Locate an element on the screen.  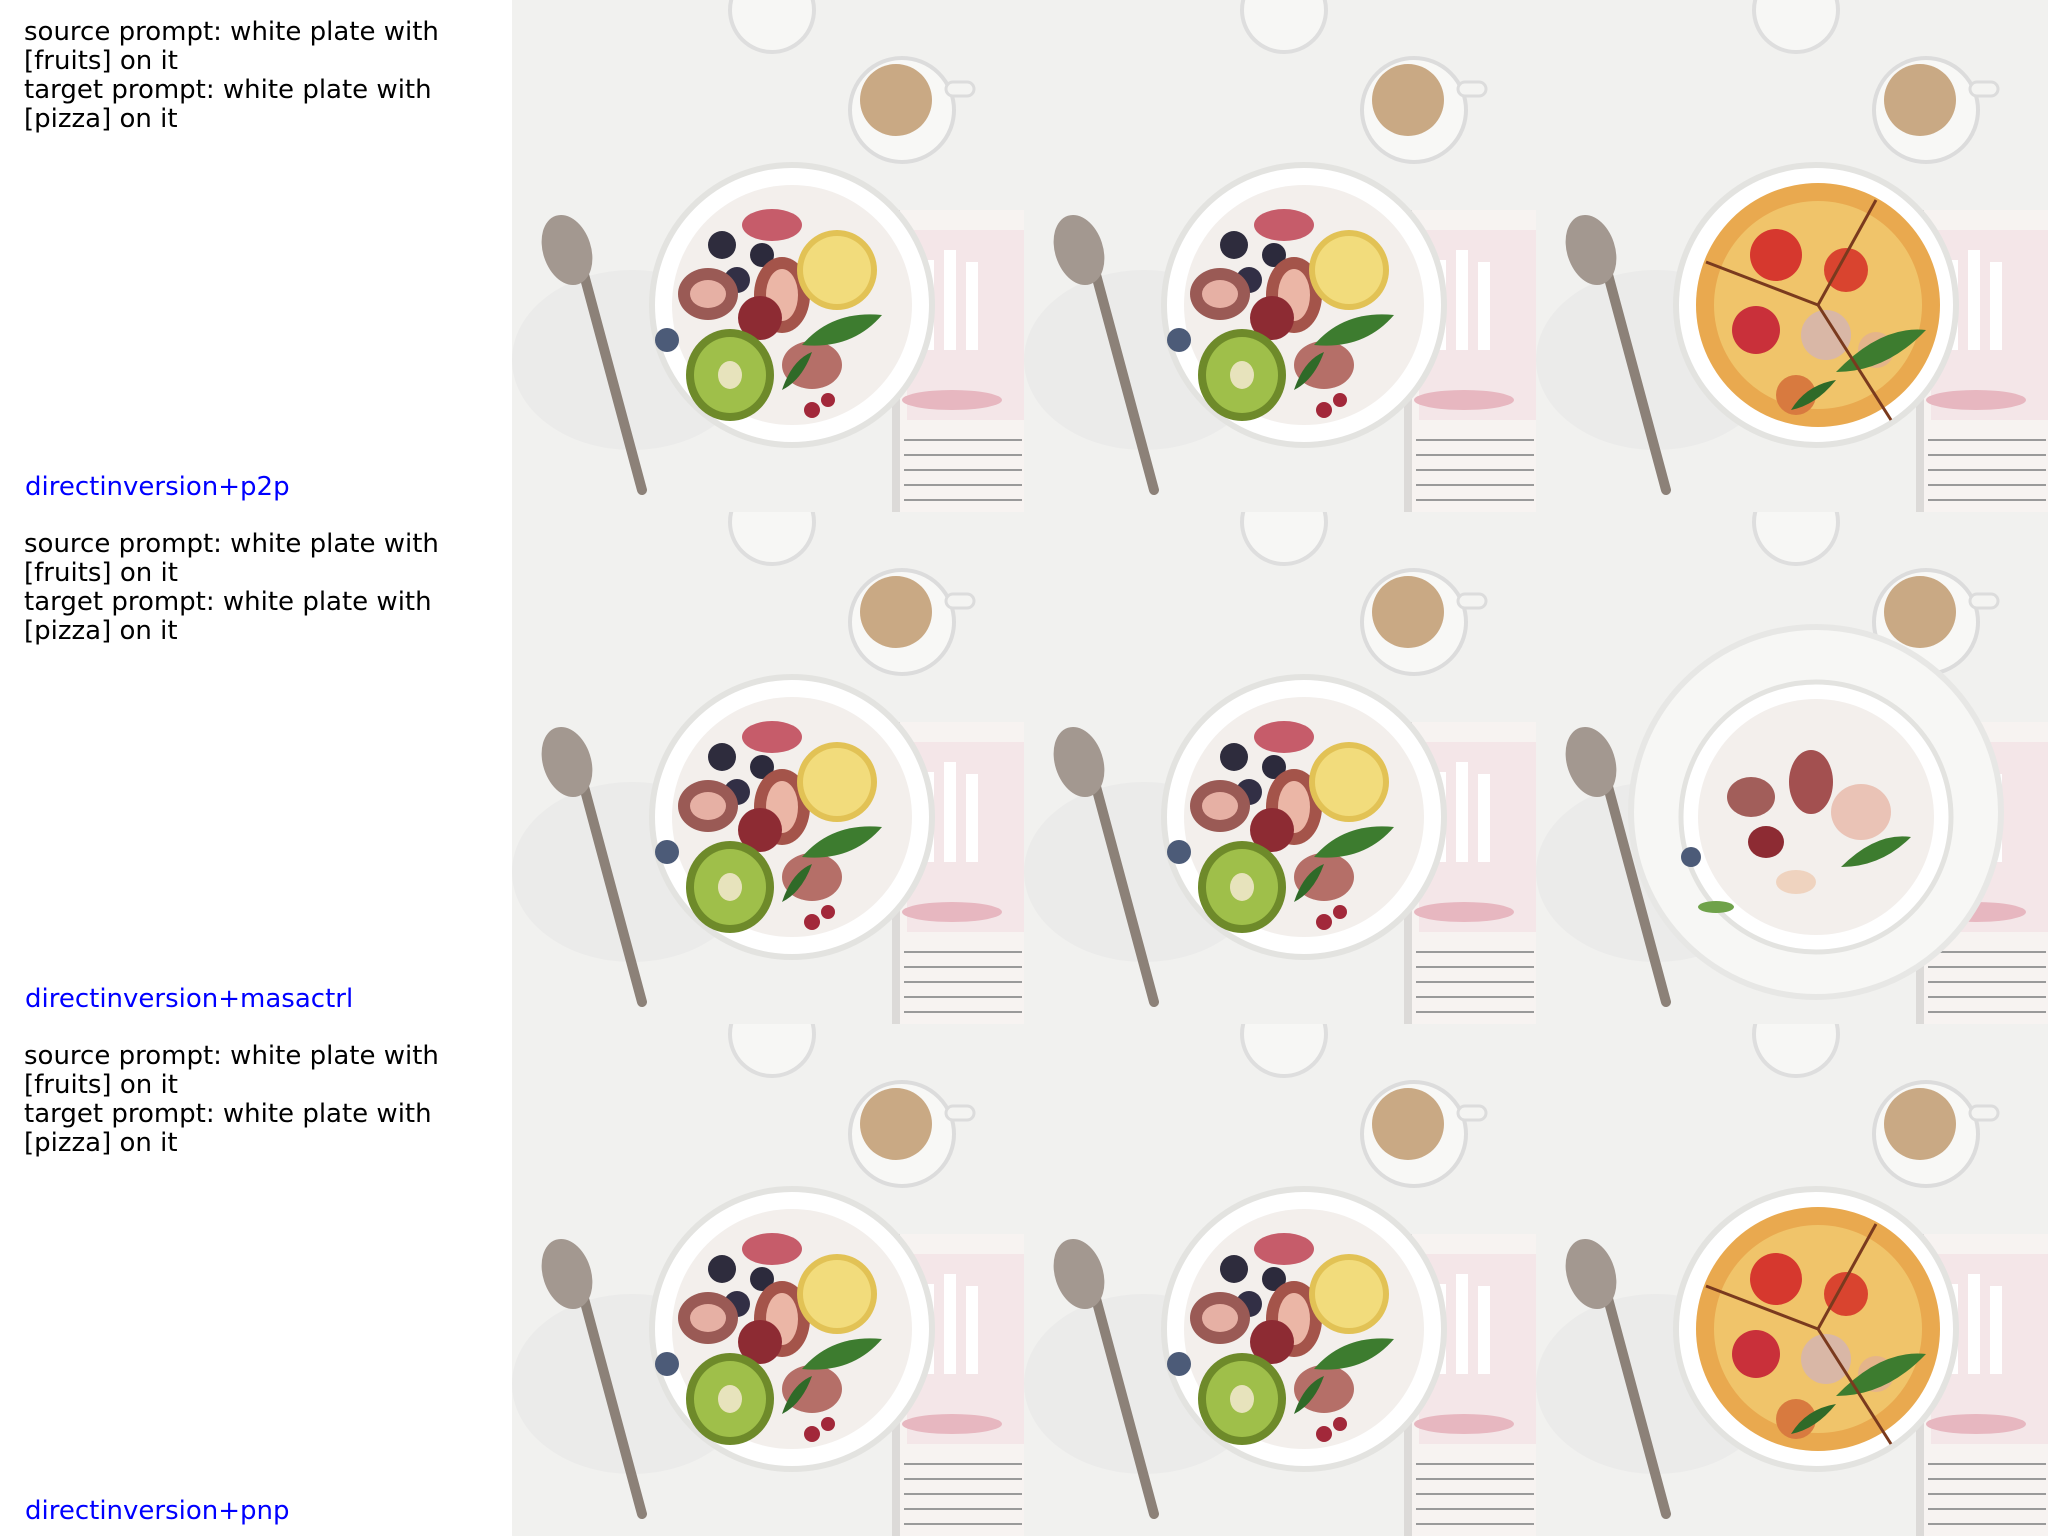
method-label: directinversion+pnp is located at coordinates (157, 1511).